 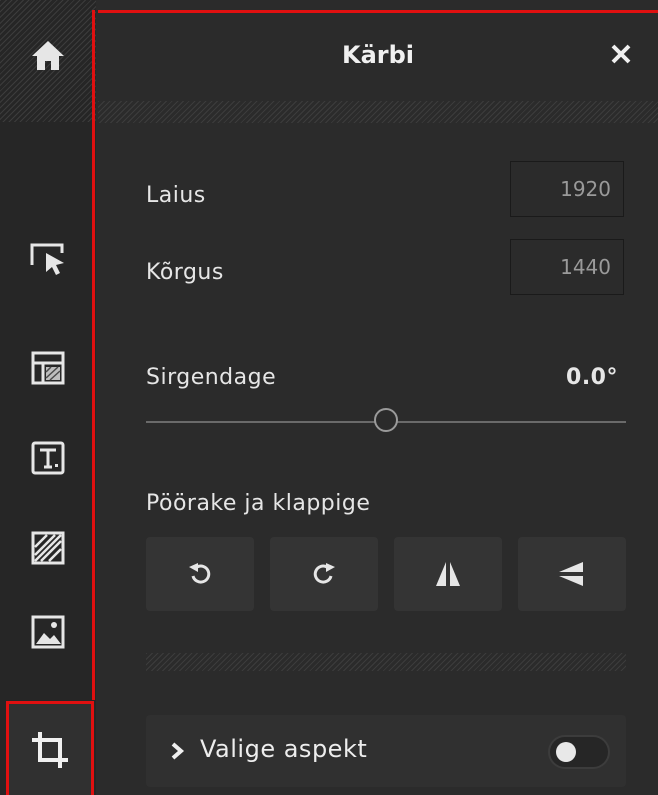 I want to click on panel-header: Kärbi, so click(x=378, y=57).